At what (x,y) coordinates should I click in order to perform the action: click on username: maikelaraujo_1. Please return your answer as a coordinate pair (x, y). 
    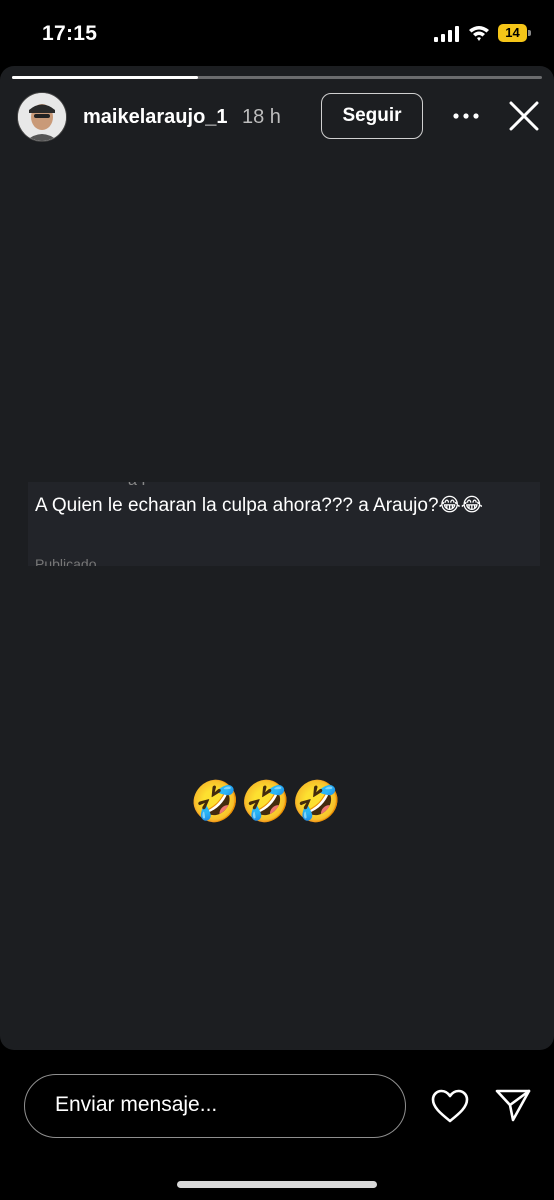
    Looking at the image, I should click on (155, 117).